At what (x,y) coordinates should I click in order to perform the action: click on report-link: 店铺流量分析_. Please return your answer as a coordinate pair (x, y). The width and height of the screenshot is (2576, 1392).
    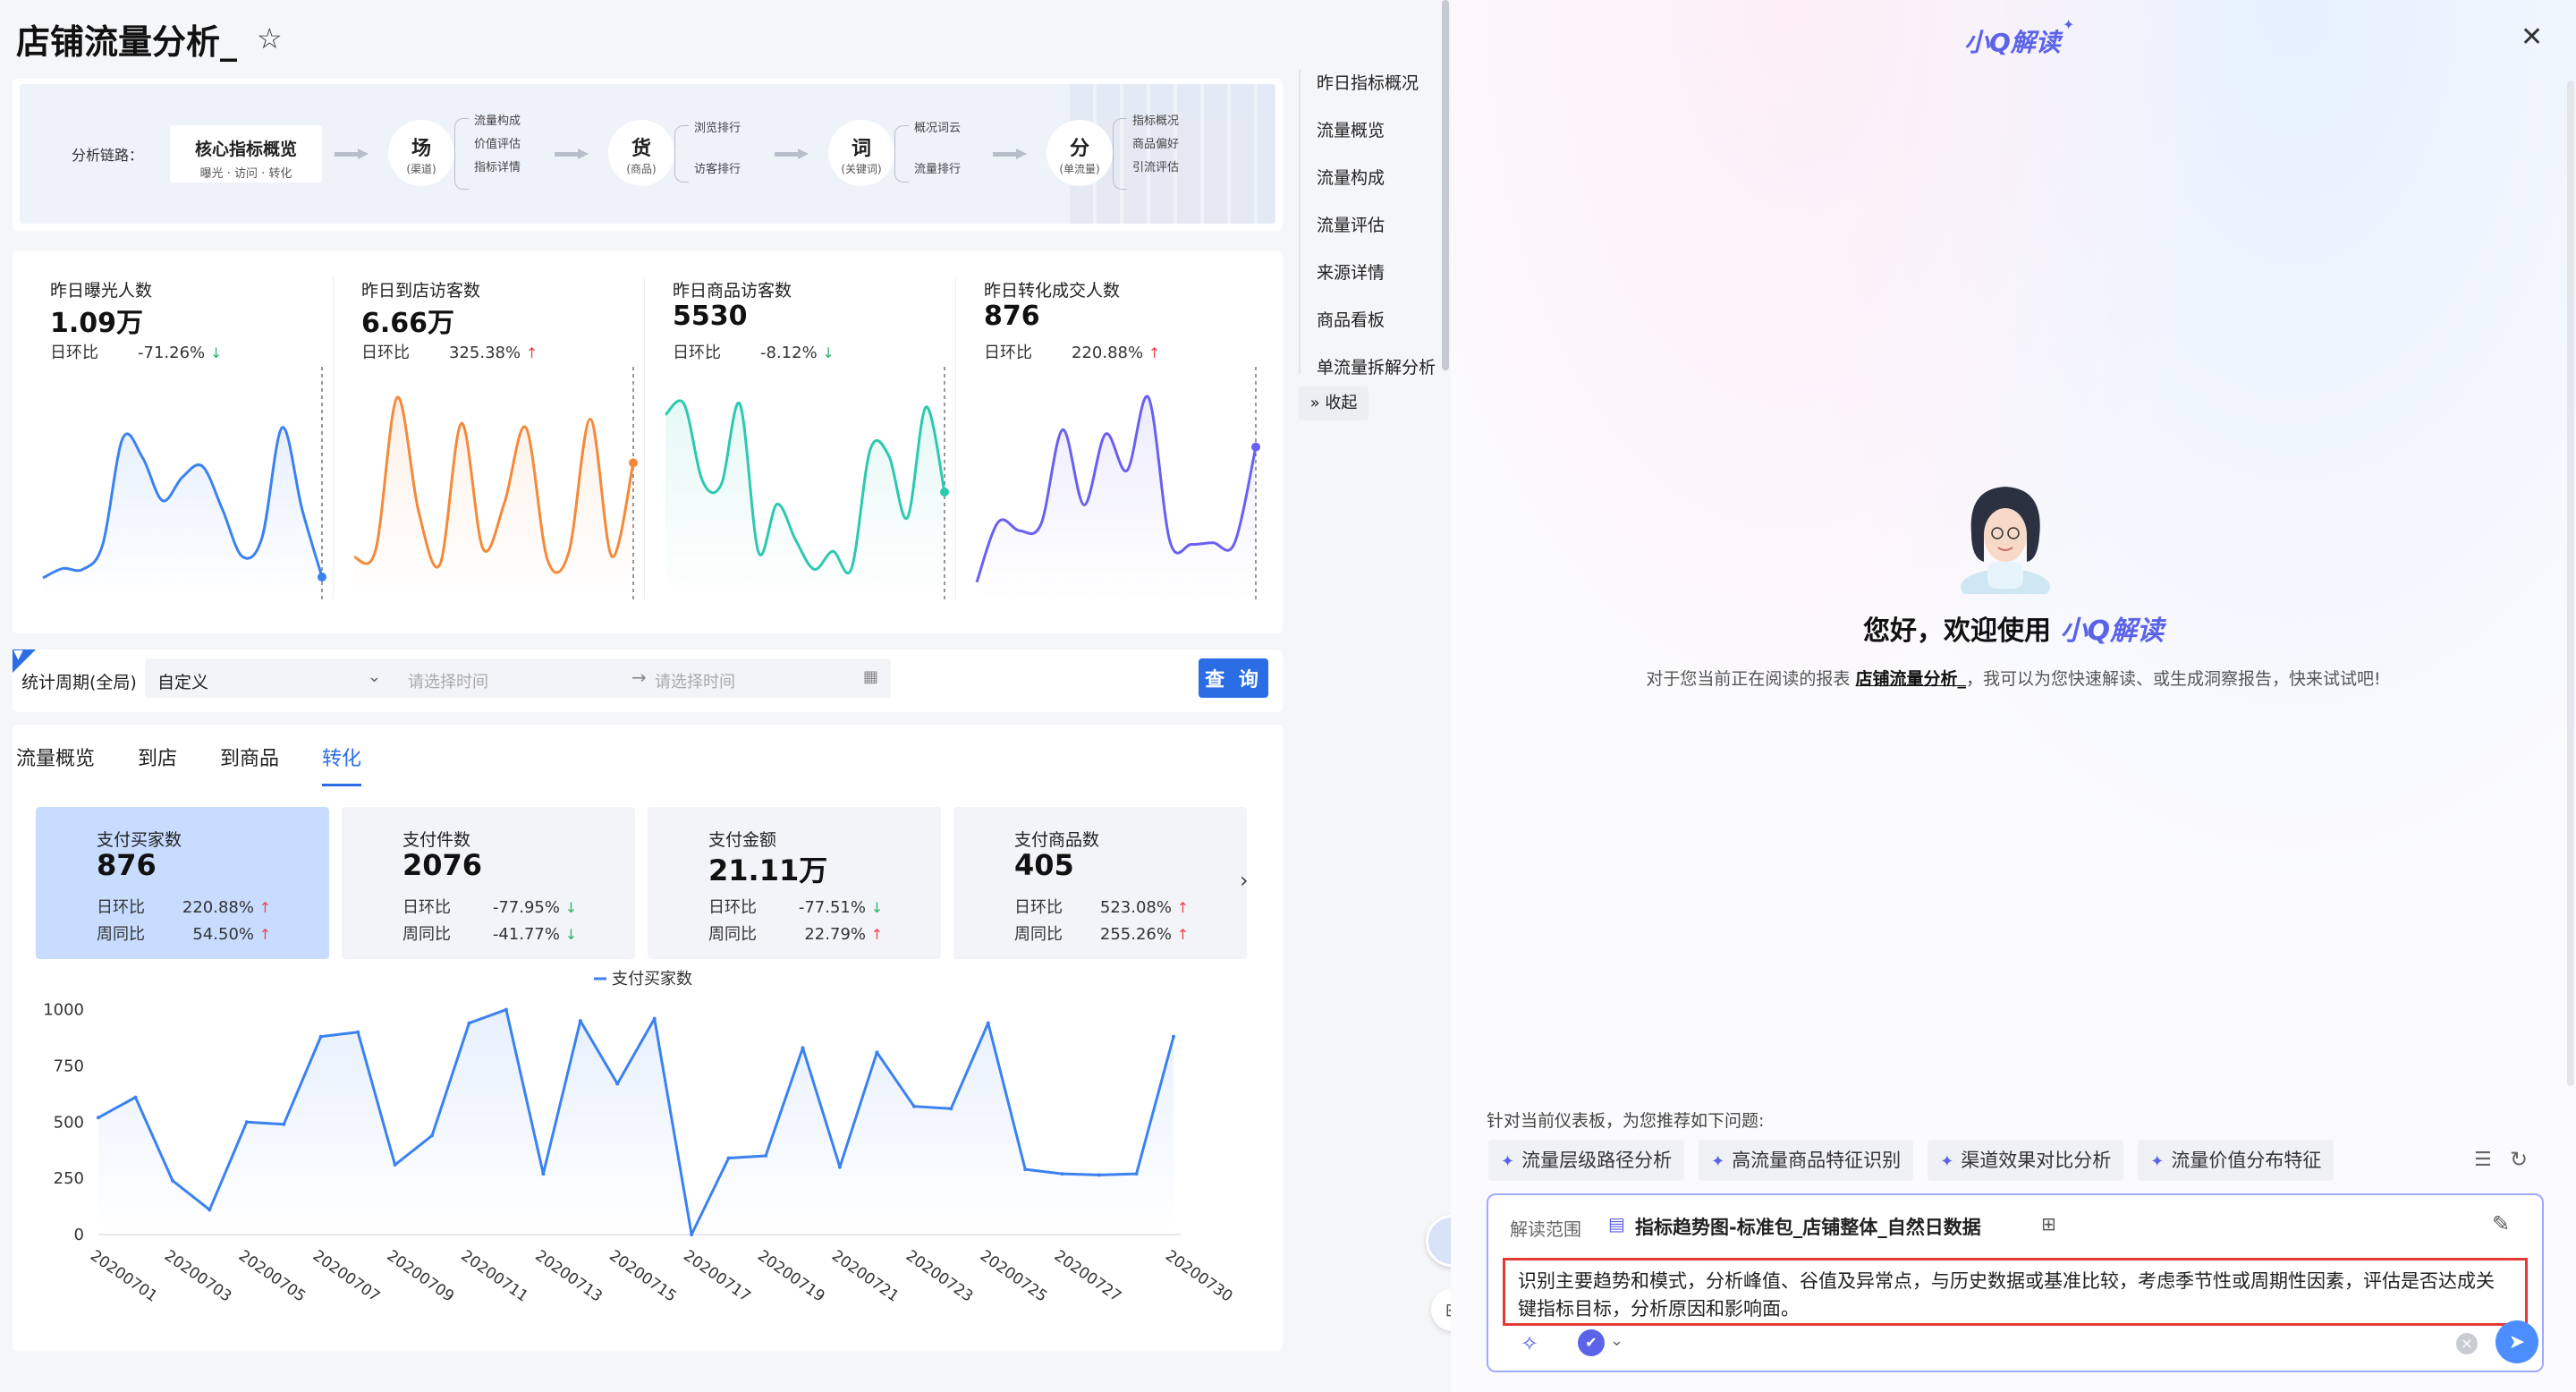
    Looking at the image, I should click on (1910, 679).